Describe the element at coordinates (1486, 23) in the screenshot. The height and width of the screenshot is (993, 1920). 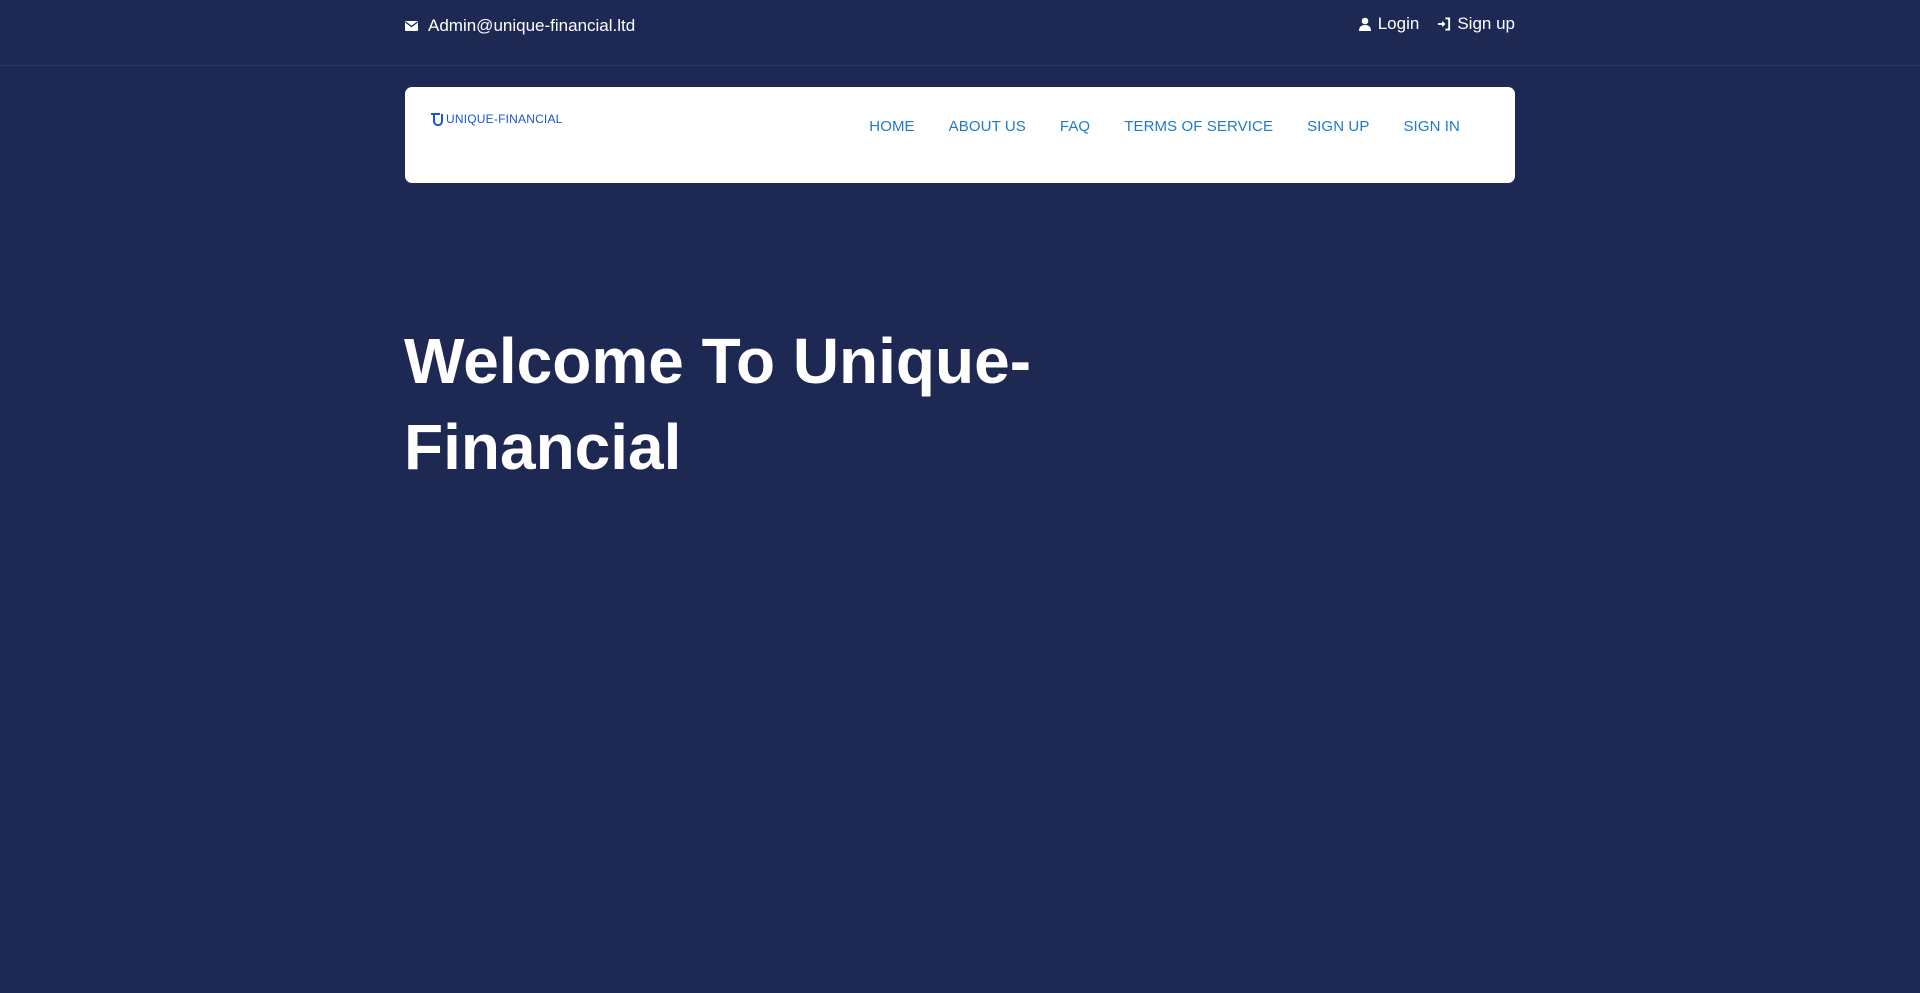
I see `signup-link-label: Sign up` at that location.